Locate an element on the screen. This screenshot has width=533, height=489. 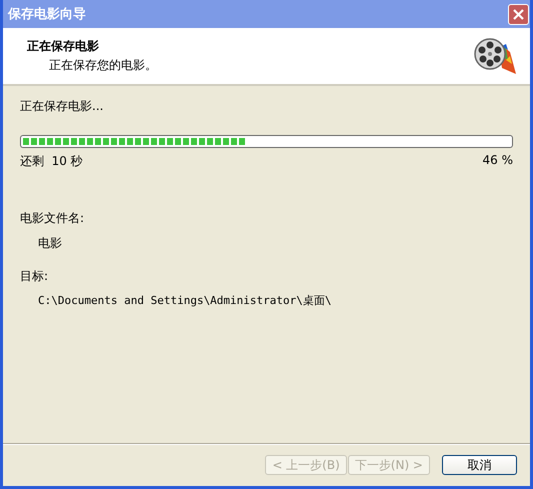
close-icon is located at coordinates (518, 14).